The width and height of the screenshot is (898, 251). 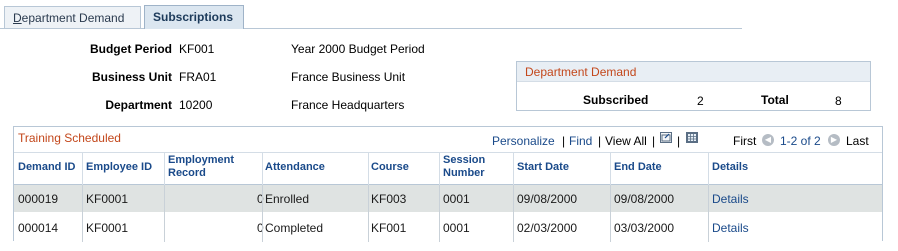 I want to click on grid-title: Training Scheduled, so click(x=69, y=138).